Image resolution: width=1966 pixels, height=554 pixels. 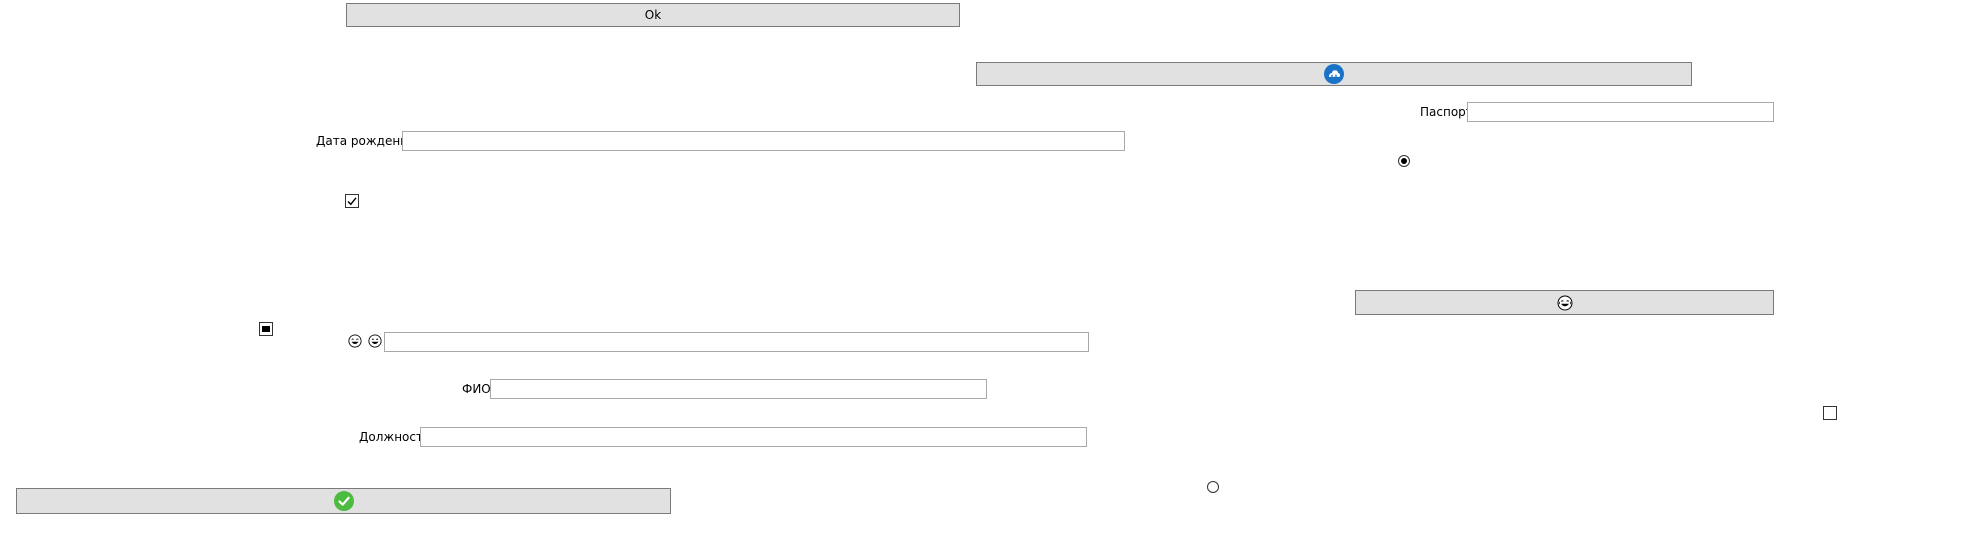 I want to click on check-mark-icon, so click(x=352, y=201).